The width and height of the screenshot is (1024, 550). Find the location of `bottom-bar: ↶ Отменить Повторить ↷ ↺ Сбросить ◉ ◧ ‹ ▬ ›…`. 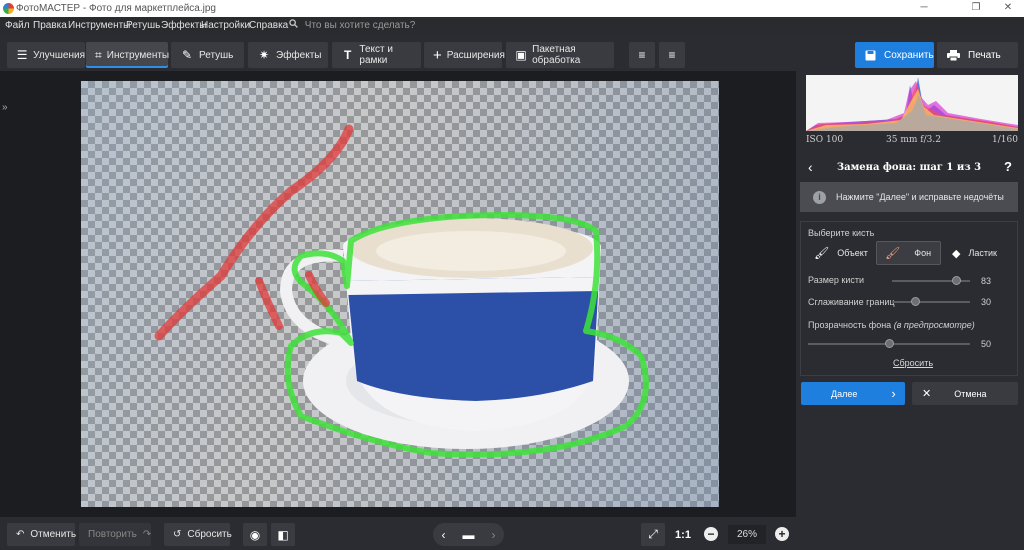

bottom-bar: ↶ Отменить Повторить ↷ ↺ Сбросить ◉ ◧ ‹ ▬ ›… is located at coordinates (398, 533).